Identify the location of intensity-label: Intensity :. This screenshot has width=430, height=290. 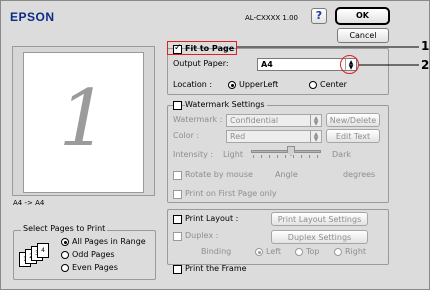
(193, 154).